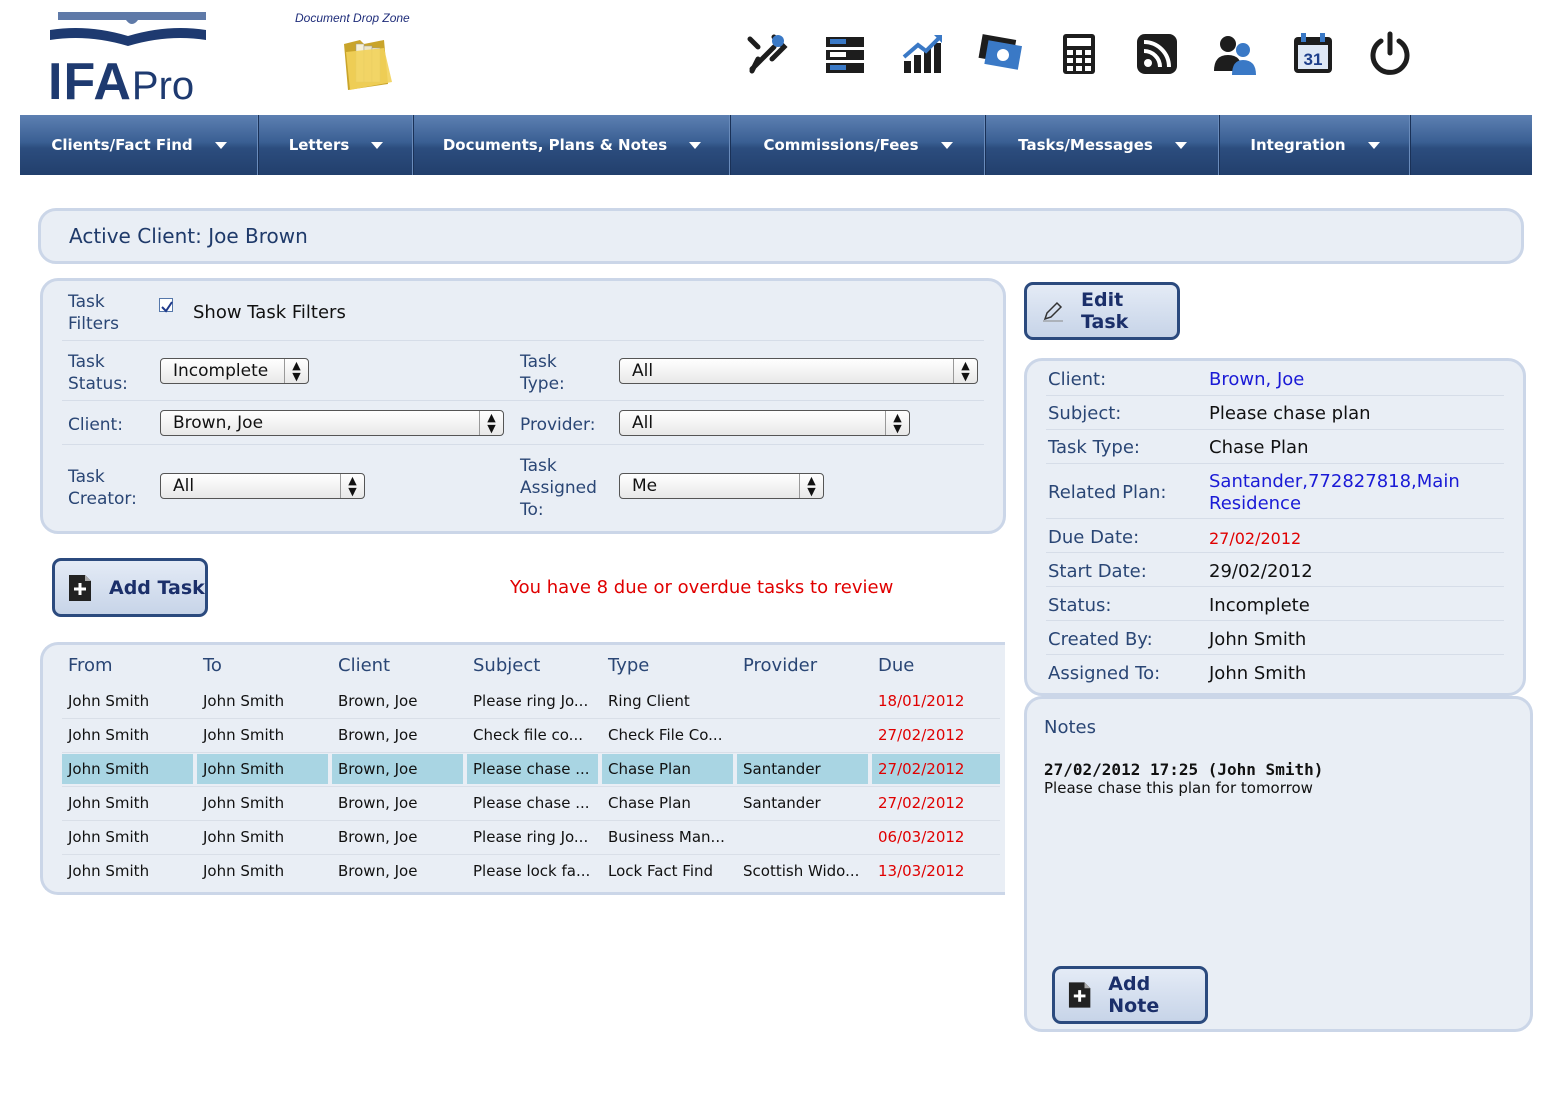 The height and width of the screenshot is (1109, 1554). What do you see at coordinates (332, 423) in the screenshot?
I see `client-select: Brown, Joe ▲ ▼` at bounding box center [332, 423].